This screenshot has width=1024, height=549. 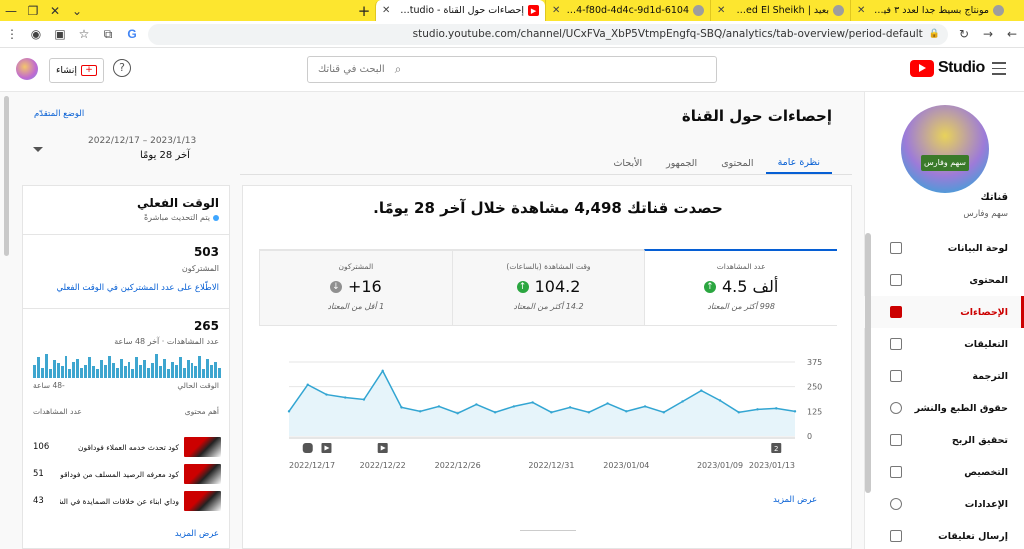 What do you see at coordinates (546, 174) in the screenshot?
I see `tabs-divider` at bounding box center [546, 174].